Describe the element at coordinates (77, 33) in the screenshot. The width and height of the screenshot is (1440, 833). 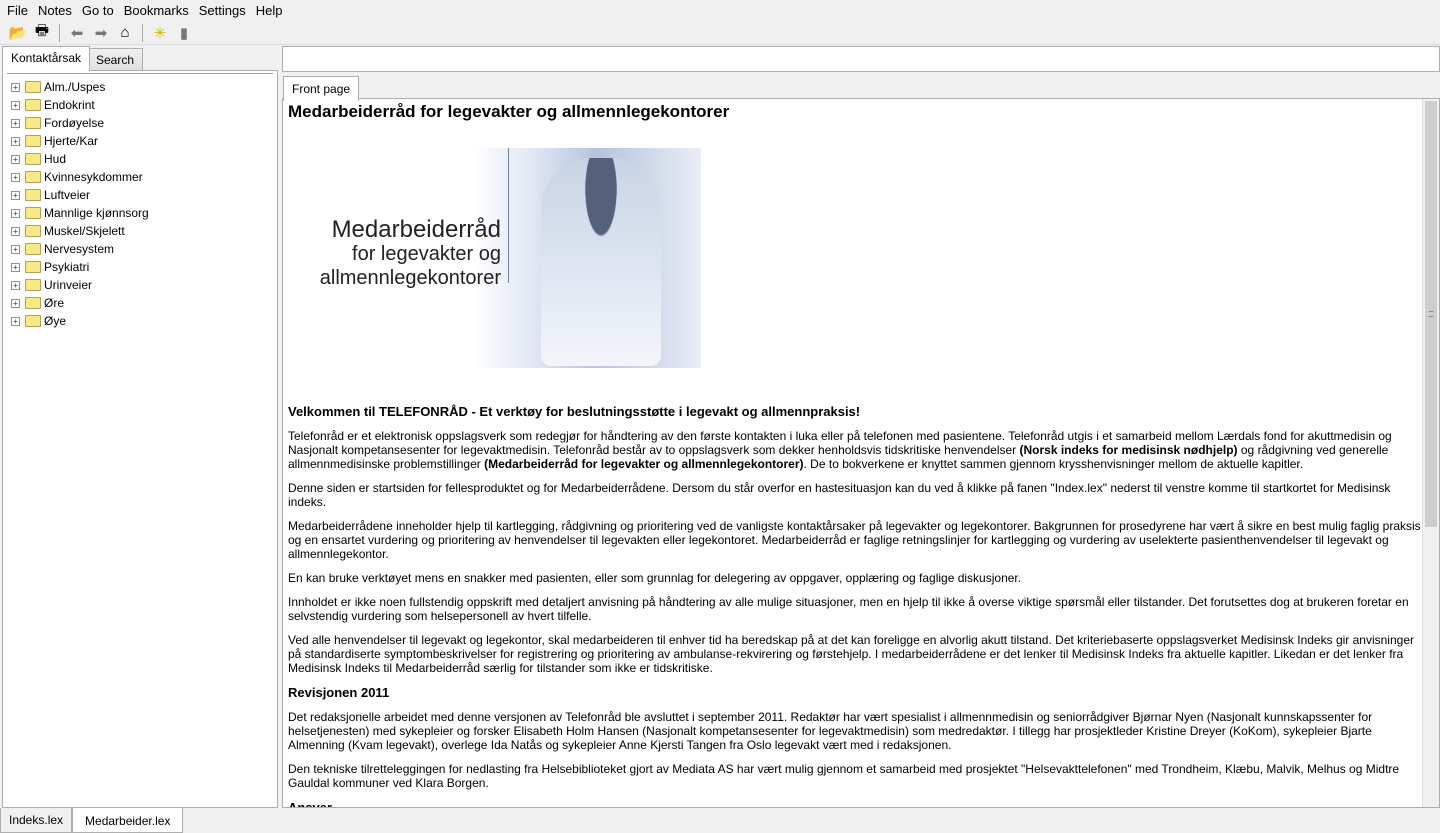
I see `back-arrow-icon: ⬅` at that location.